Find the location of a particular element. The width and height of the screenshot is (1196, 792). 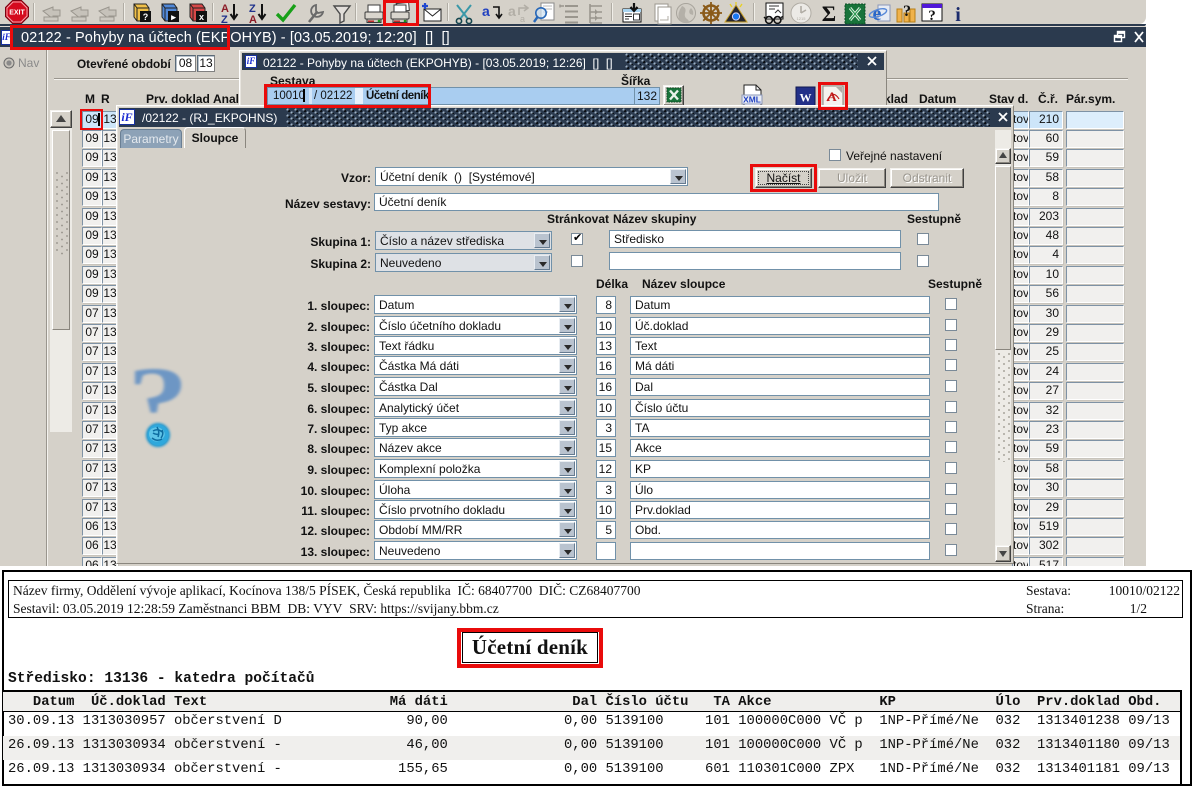

svg-text: EXIT is located at coordinates (17, 13).